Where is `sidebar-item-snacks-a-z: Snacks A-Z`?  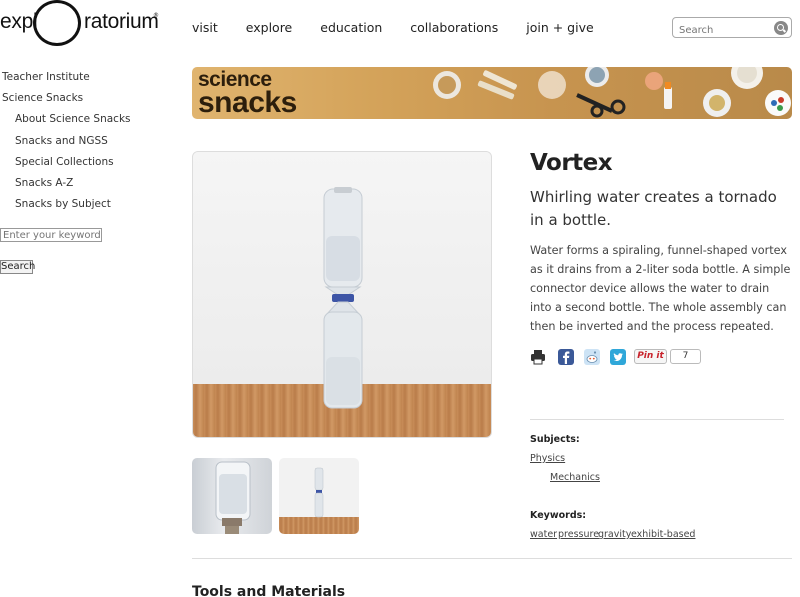
sidebar-item-snacks-a-z: Snacks A-Z is located at coordinates (66, 186).